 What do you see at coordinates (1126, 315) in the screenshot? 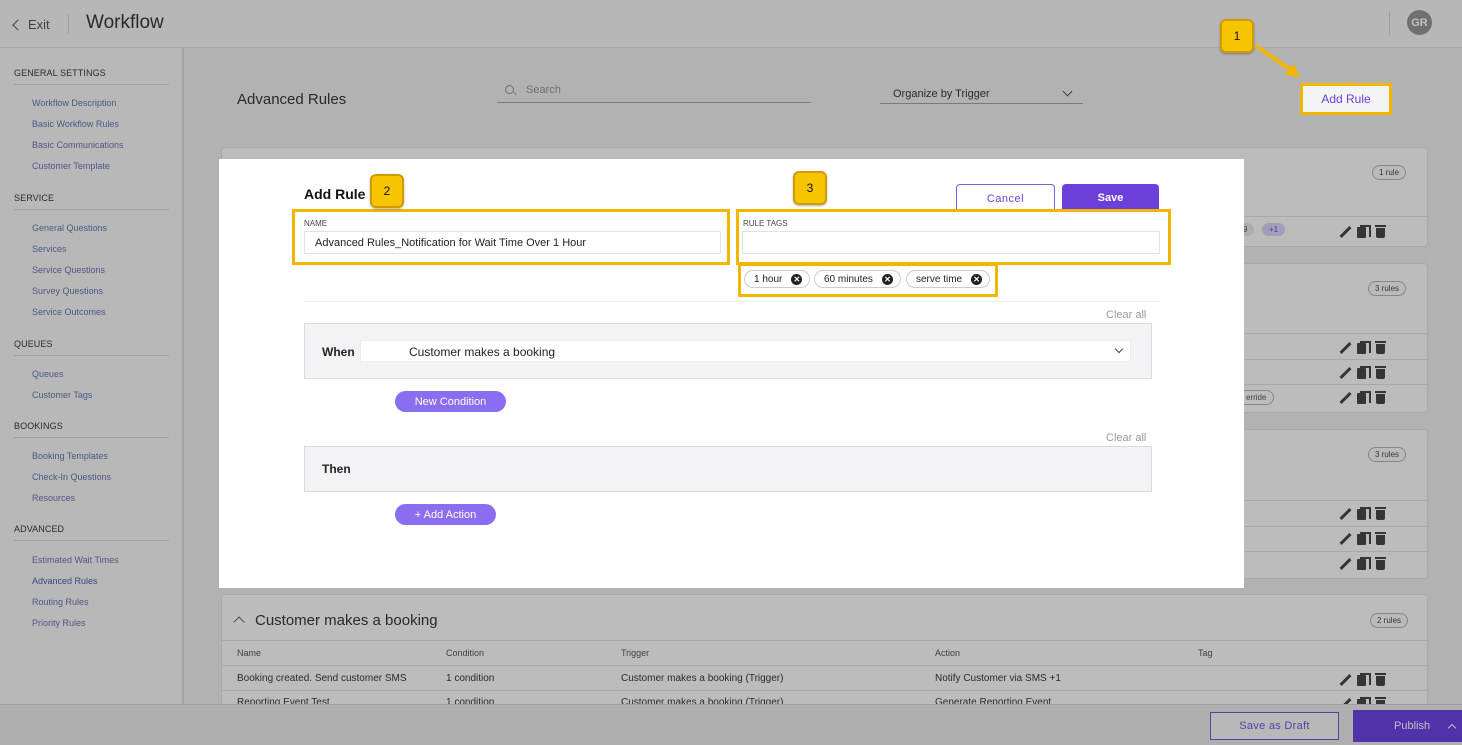
I see `clear-all-conditions-link: Clear all` at bounding box center [1126, 315].